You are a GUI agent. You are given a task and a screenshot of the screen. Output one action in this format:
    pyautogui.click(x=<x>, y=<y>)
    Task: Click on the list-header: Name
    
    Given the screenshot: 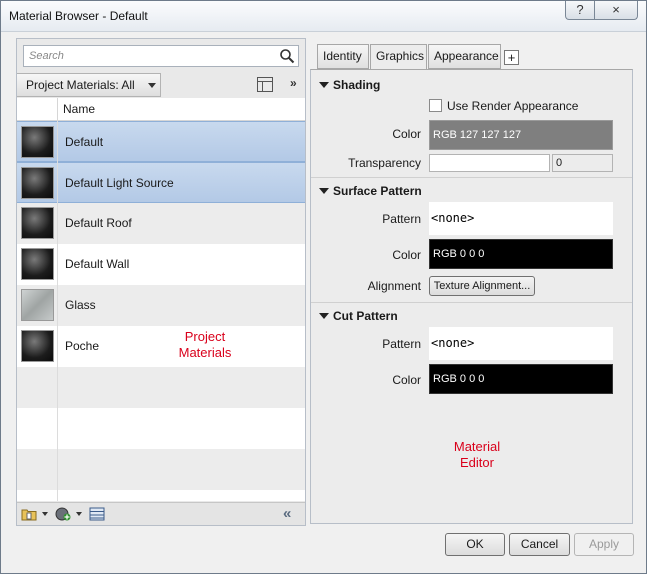 What is the action you would take?
    pyautogui.click(x=161, y=109)
    